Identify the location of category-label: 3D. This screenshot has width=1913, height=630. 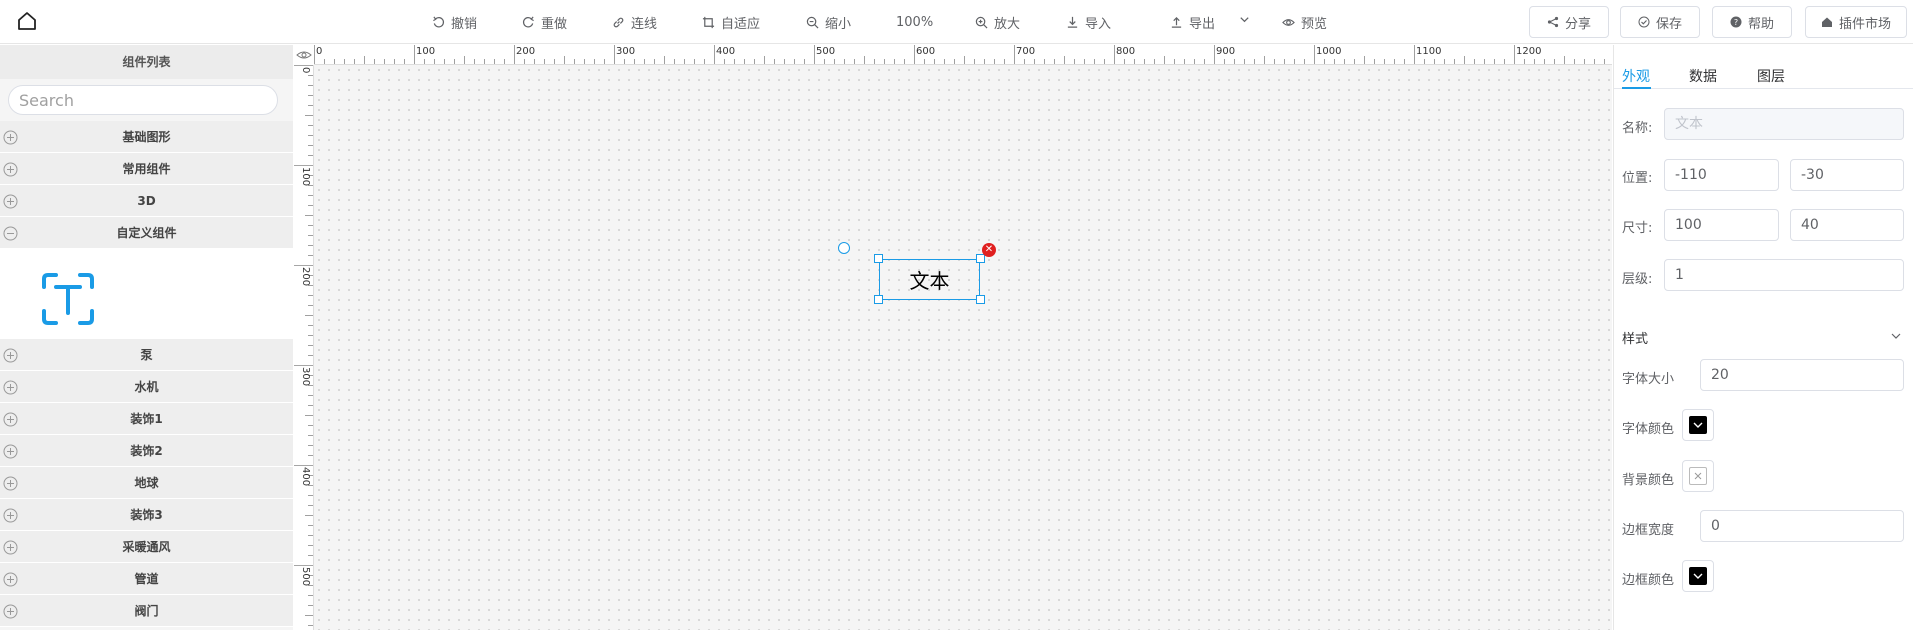
(146, 201).